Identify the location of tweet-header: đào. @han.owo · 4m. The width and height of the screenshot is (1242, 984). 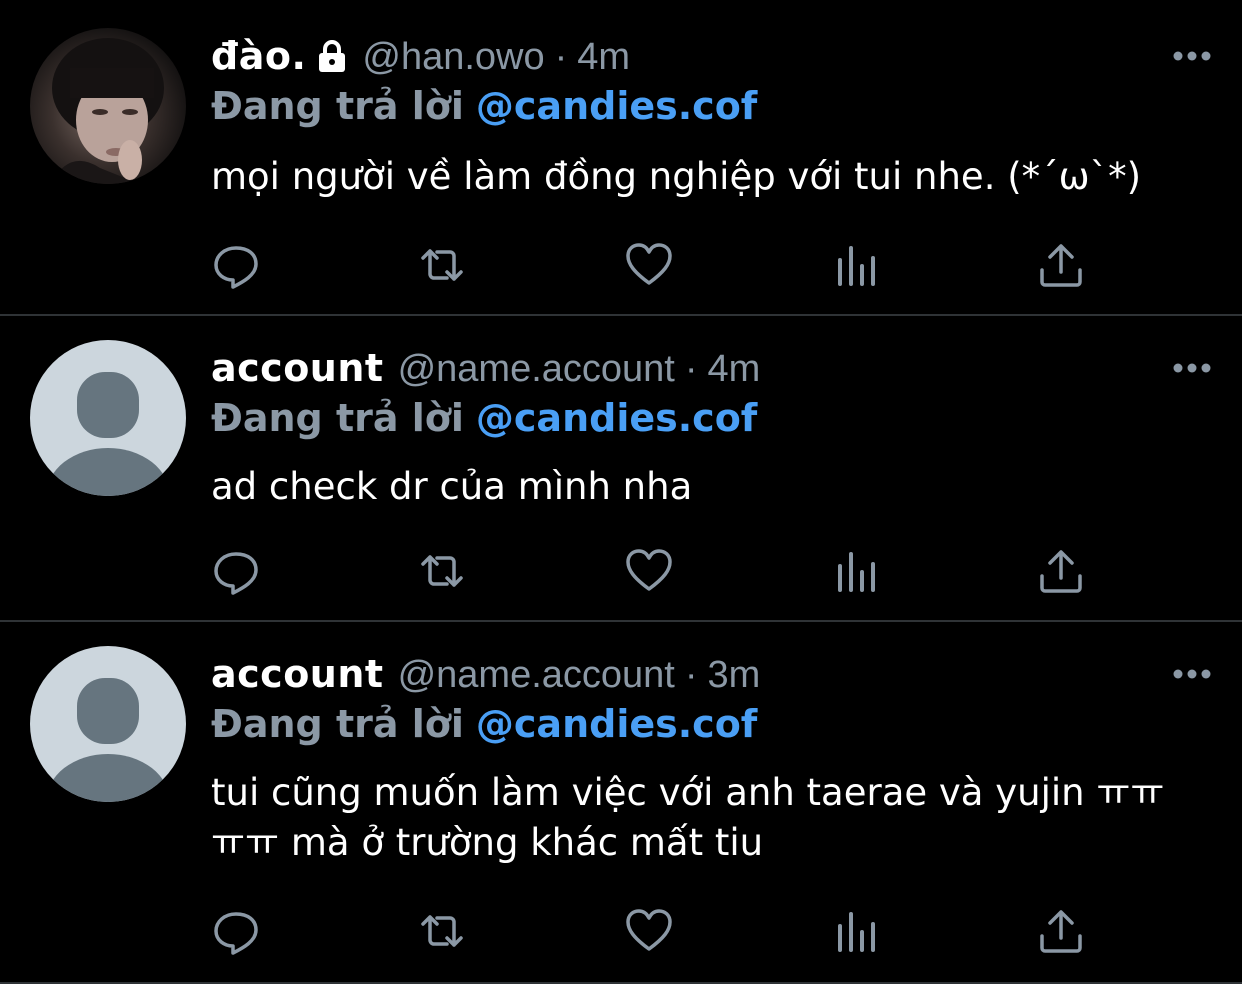
(420, 59).